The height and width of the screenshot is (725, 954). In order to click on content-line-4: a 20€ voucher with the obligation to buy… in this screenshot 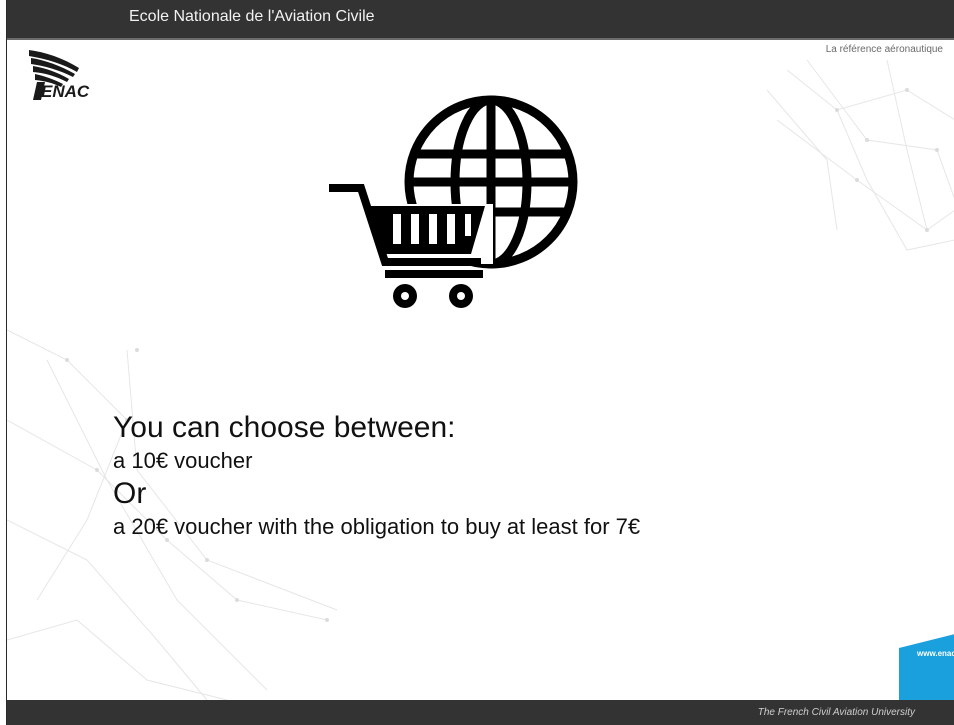, I will do `click(377, 526)`.